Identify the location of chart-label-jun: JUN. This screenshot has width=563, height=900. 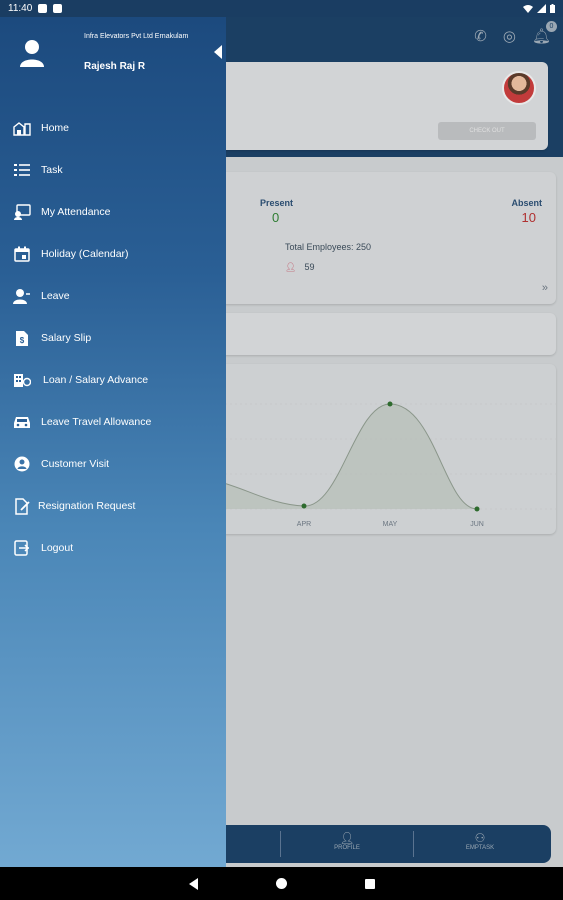
(477, 524).